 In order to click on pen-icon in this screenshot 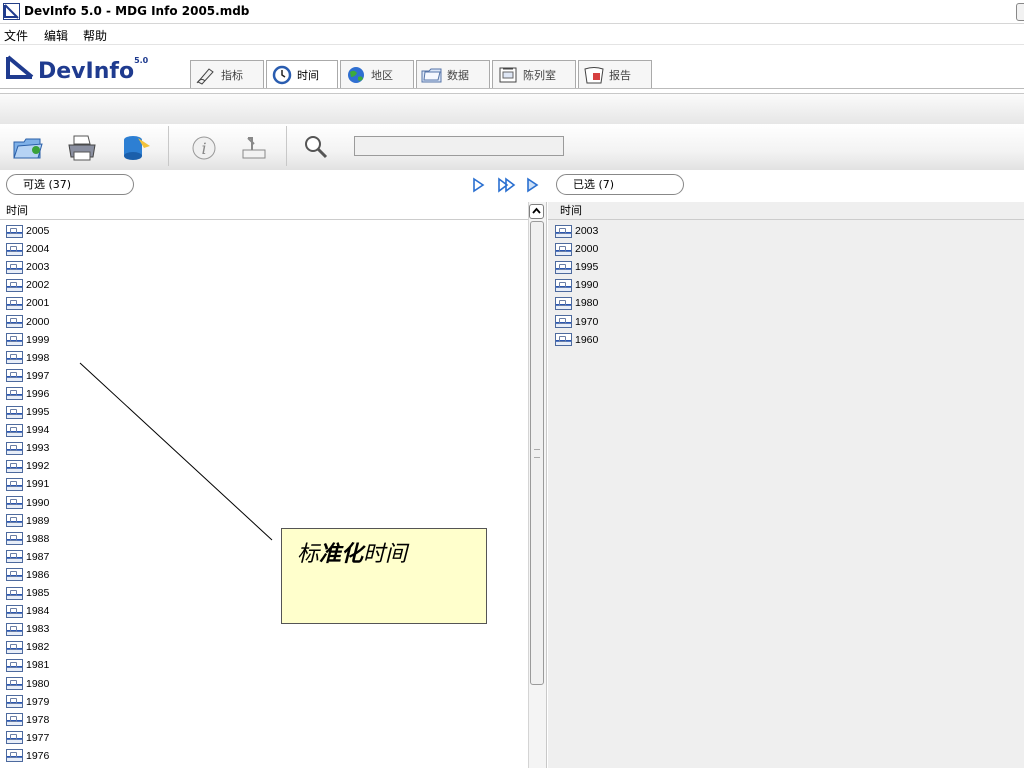, I will do `click(205, 76)`.